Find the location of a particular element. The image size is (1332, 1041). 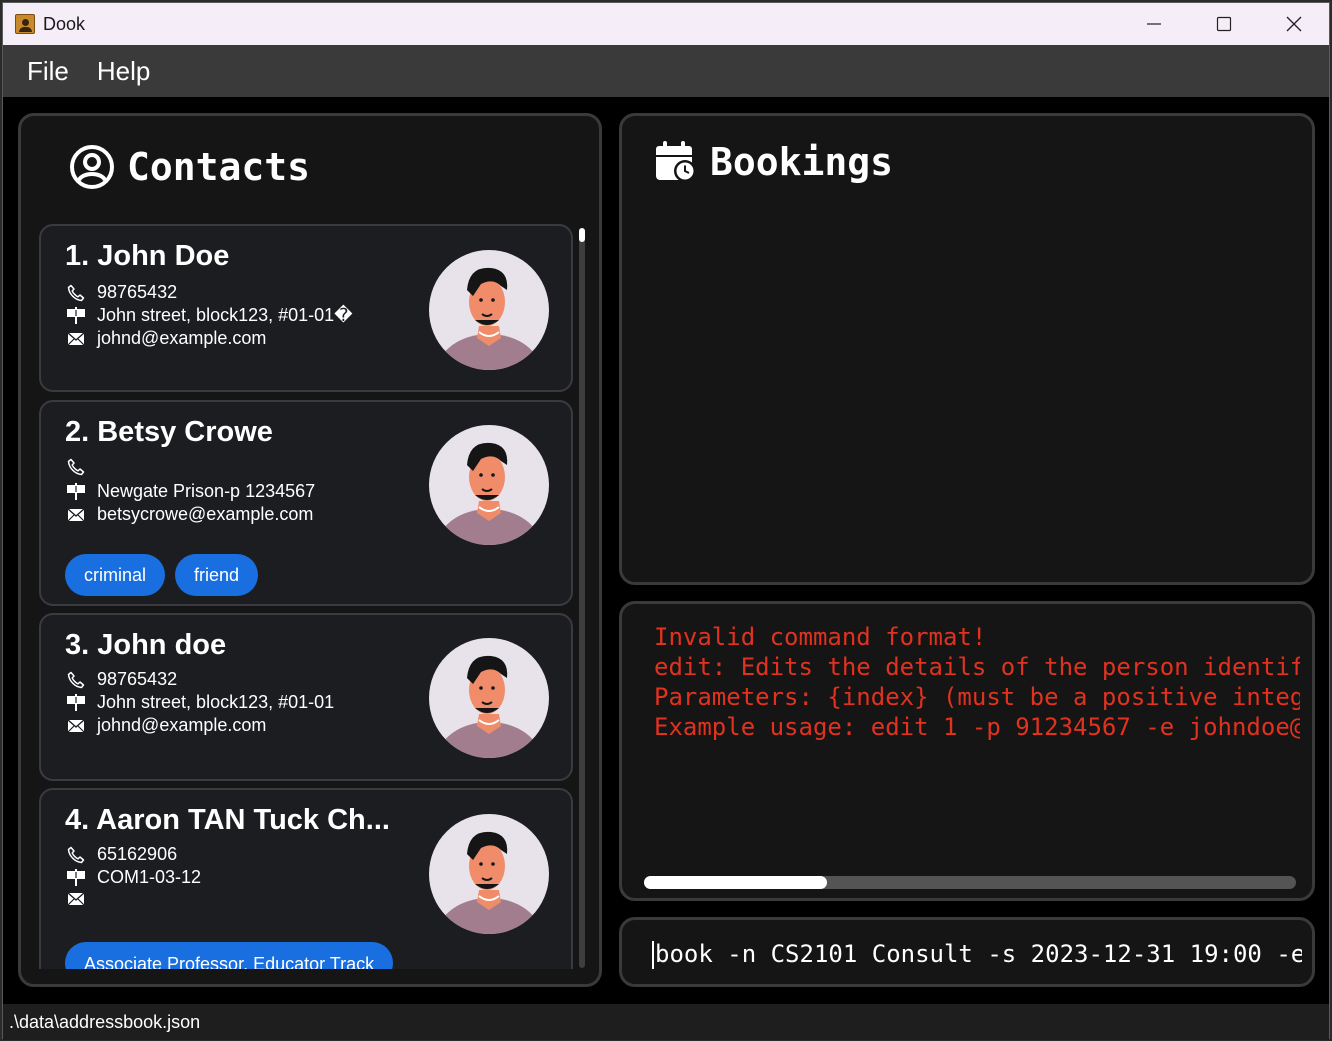

contacts-header: Contacts is located at coordinates (189, 167).